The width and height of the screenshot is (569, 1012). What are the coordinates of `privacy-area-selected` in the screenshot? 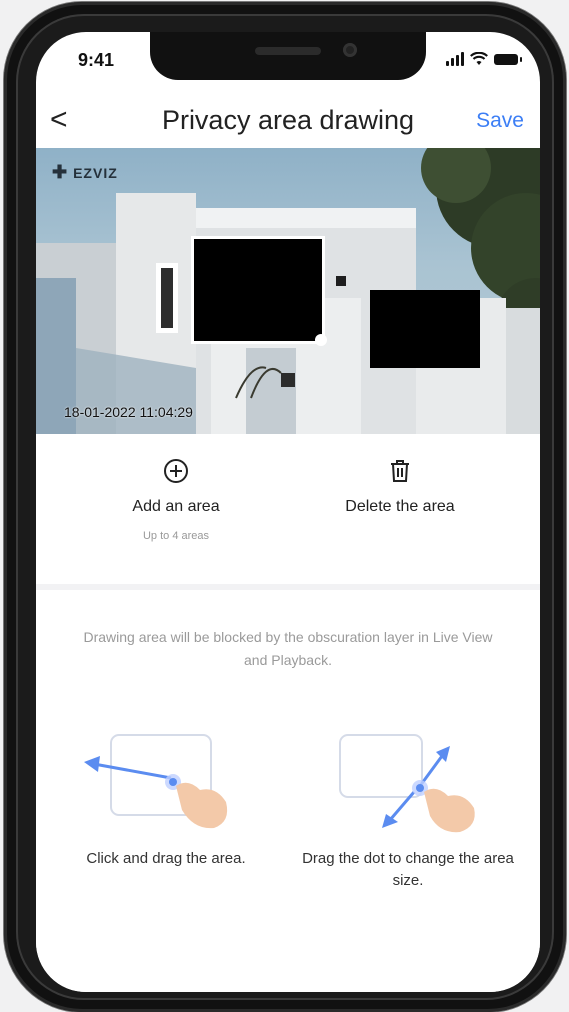 It's located at (258, 290).